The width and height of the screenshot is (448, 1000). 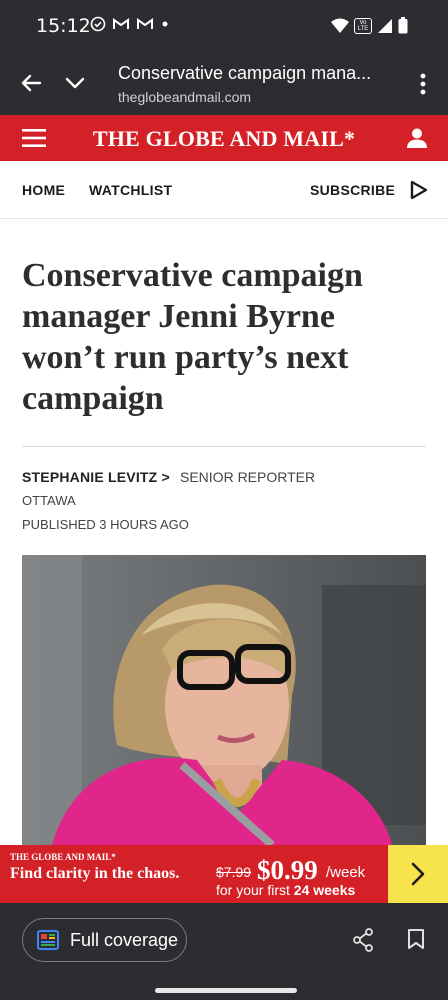 What do you see at coordinates (340, 25) in the screenshot?
I see `wifi-icon` at bounding box center [340, 25].